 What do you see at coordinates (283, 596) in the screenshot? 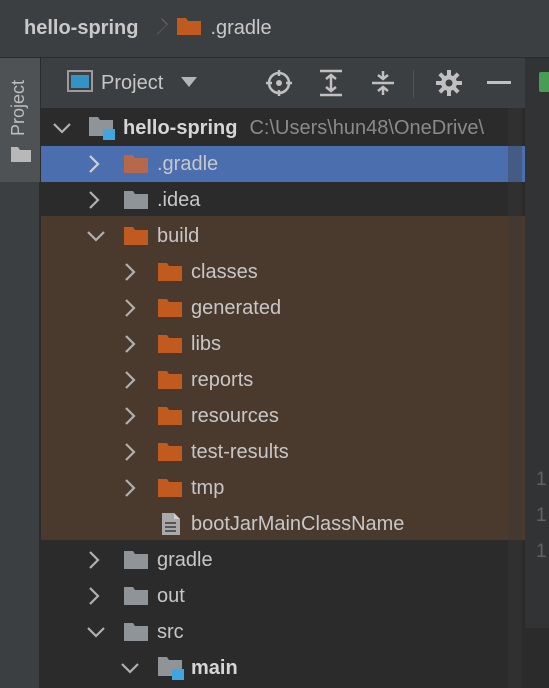
I see `tree-item-out: out` at bounding box center [283, 596].